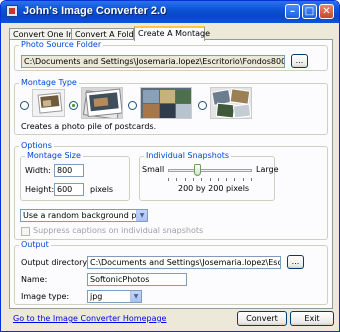  Describe the element at coordinates (198, 170) in the screenshot. I see `snapshot-size-slider-thumb` at that location.